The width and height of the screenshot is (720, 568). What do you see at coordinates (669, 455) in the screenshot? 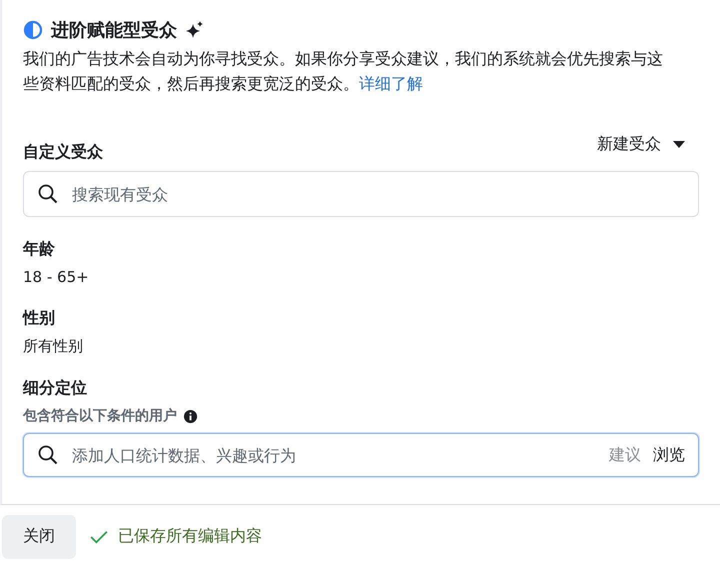
I see `search-action-link: 浏览` at bounding box center [669, 455].